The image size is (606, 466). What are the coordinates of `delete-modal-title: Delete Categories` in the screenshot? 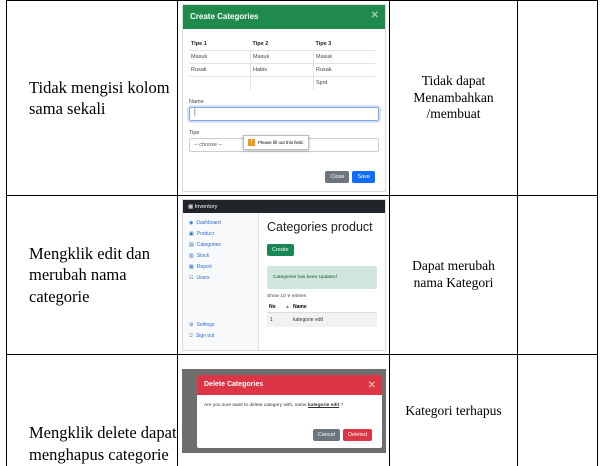 It's located at (234, 384).